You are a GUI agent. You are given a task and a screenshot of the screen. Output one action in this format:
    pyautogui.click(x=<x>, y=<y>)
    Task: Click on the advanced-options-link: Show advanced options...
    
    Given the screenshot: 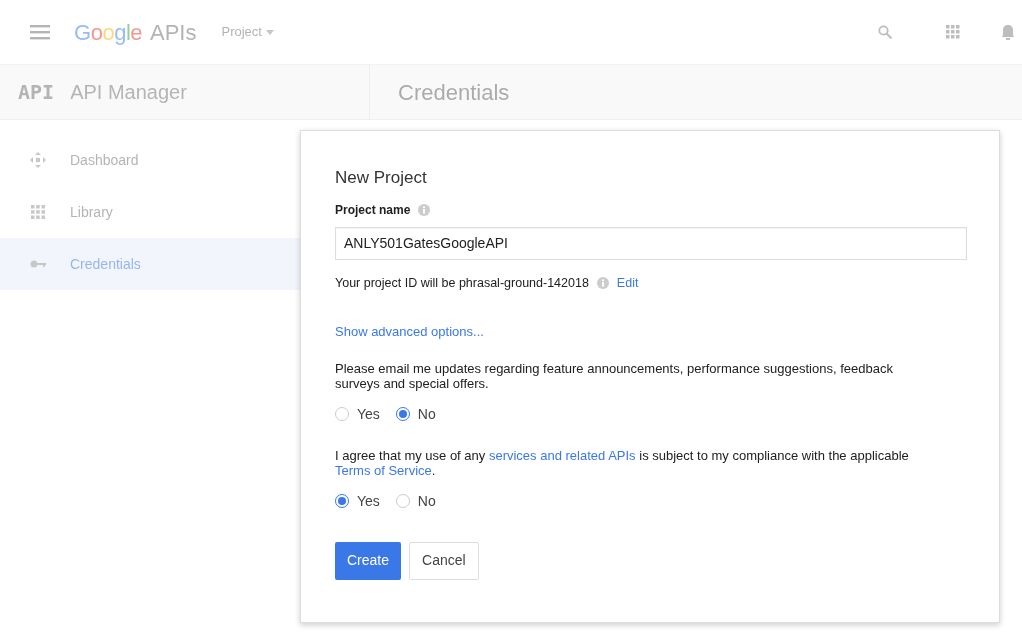 What is the action you would take?
    pyautogui.click(x=409, y=332)
    